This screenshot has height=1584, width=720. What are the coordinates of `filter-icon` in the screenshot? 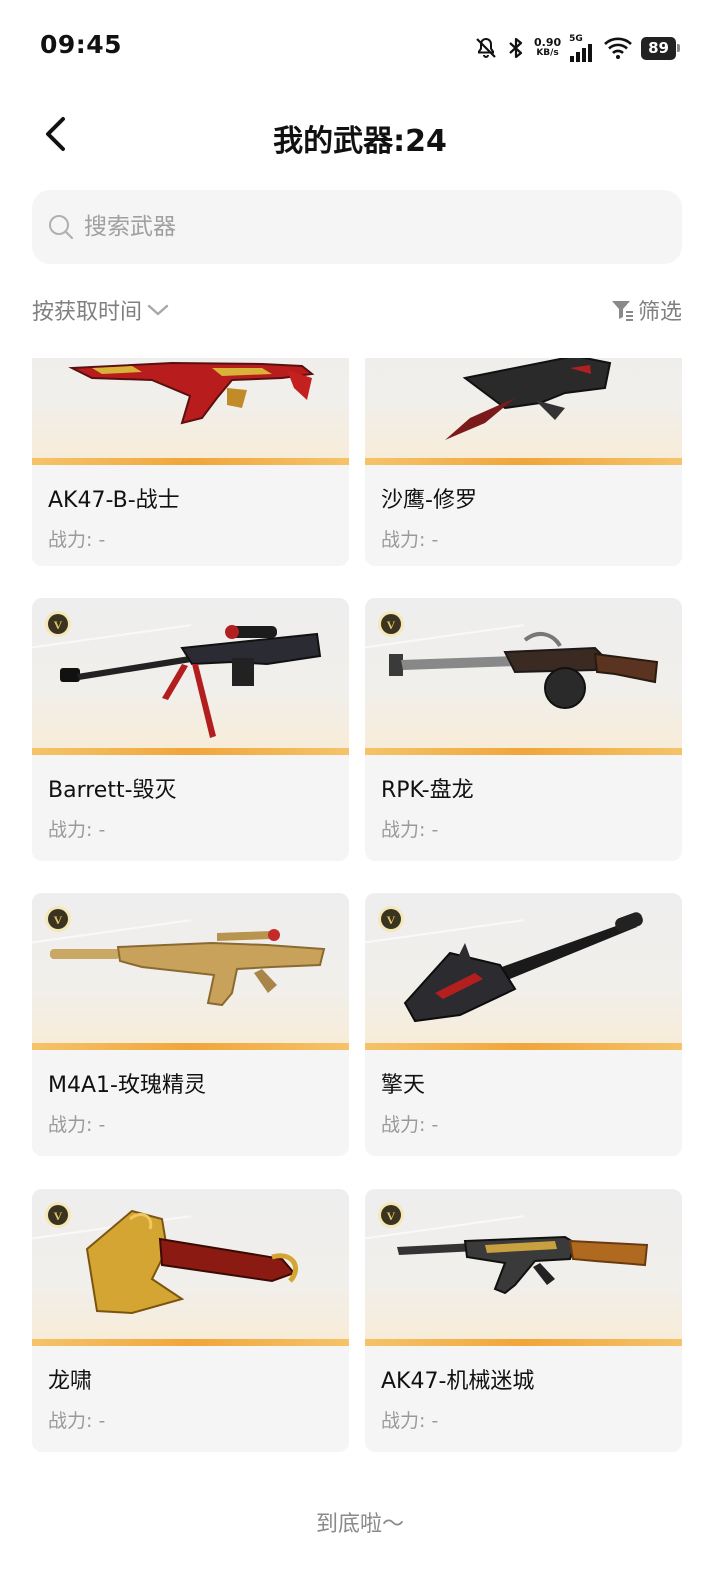 It's located at (622, 310).